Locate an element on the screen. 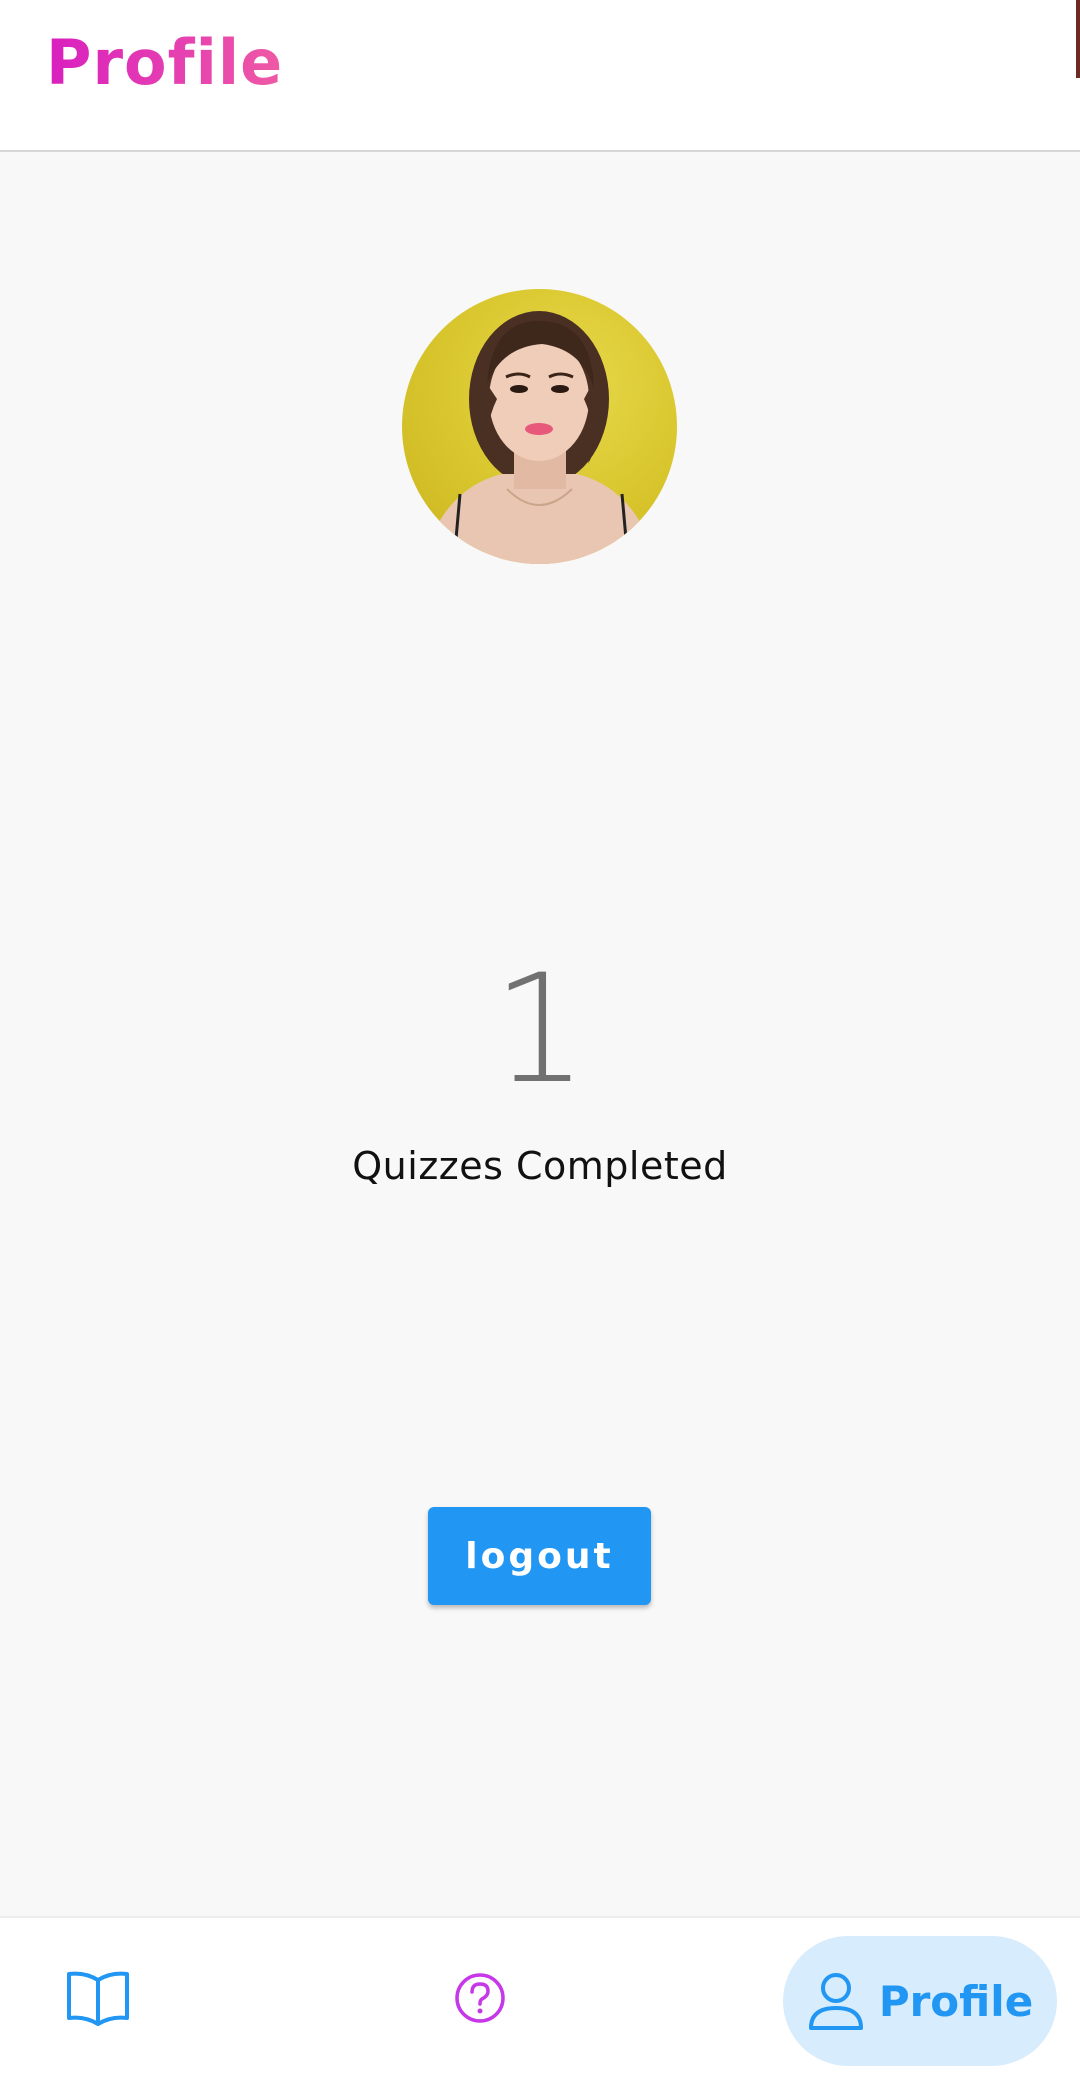 This screenshot has width=1080, height=2082. book-open-icon is located at coordinates (98, 1998).